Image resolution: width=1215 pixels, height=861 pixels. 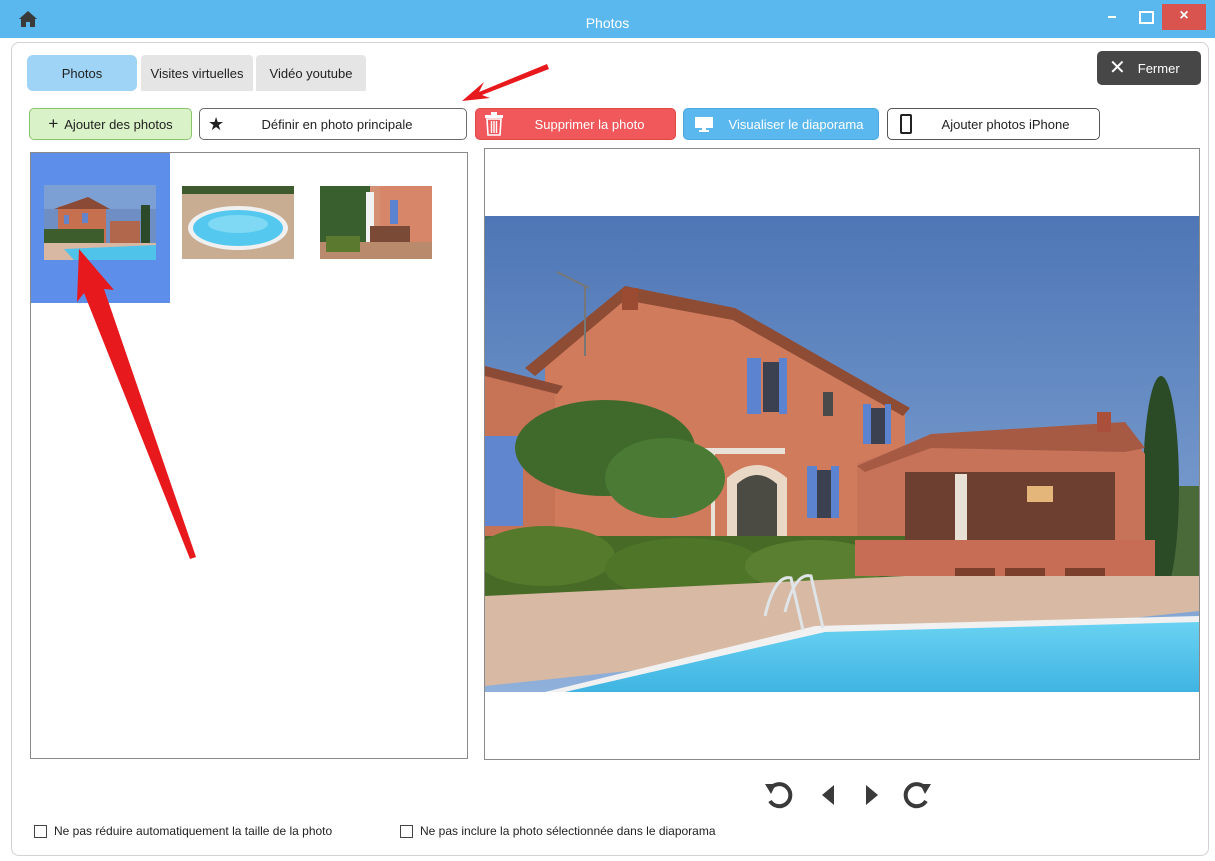 I want to click on delete-photo-button: Supprimer la photo, so click(x=575, y=124).